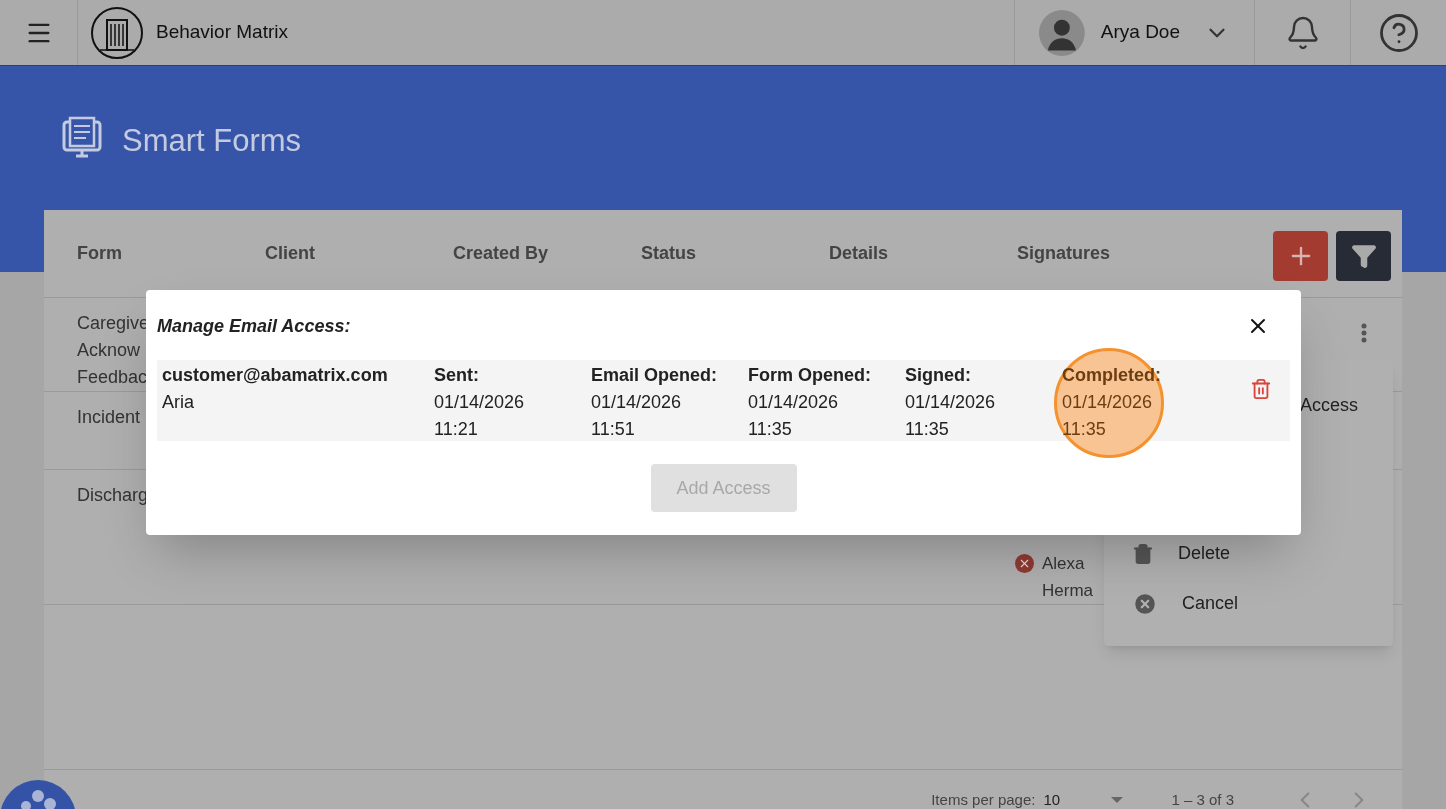  What do you see at coordinates (109, 417) in the screenshot?
I see `form-name: Incident` at bounding box center [109, 417].